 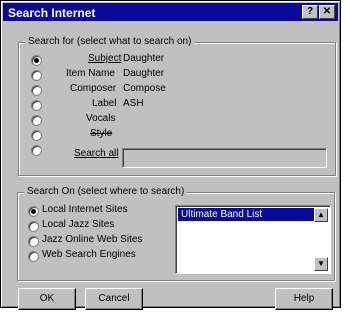 What do you see at coordinates (114, 299) in the screenshot?
I see `cancel-button: Cancel` at bounding box center [114, 299].